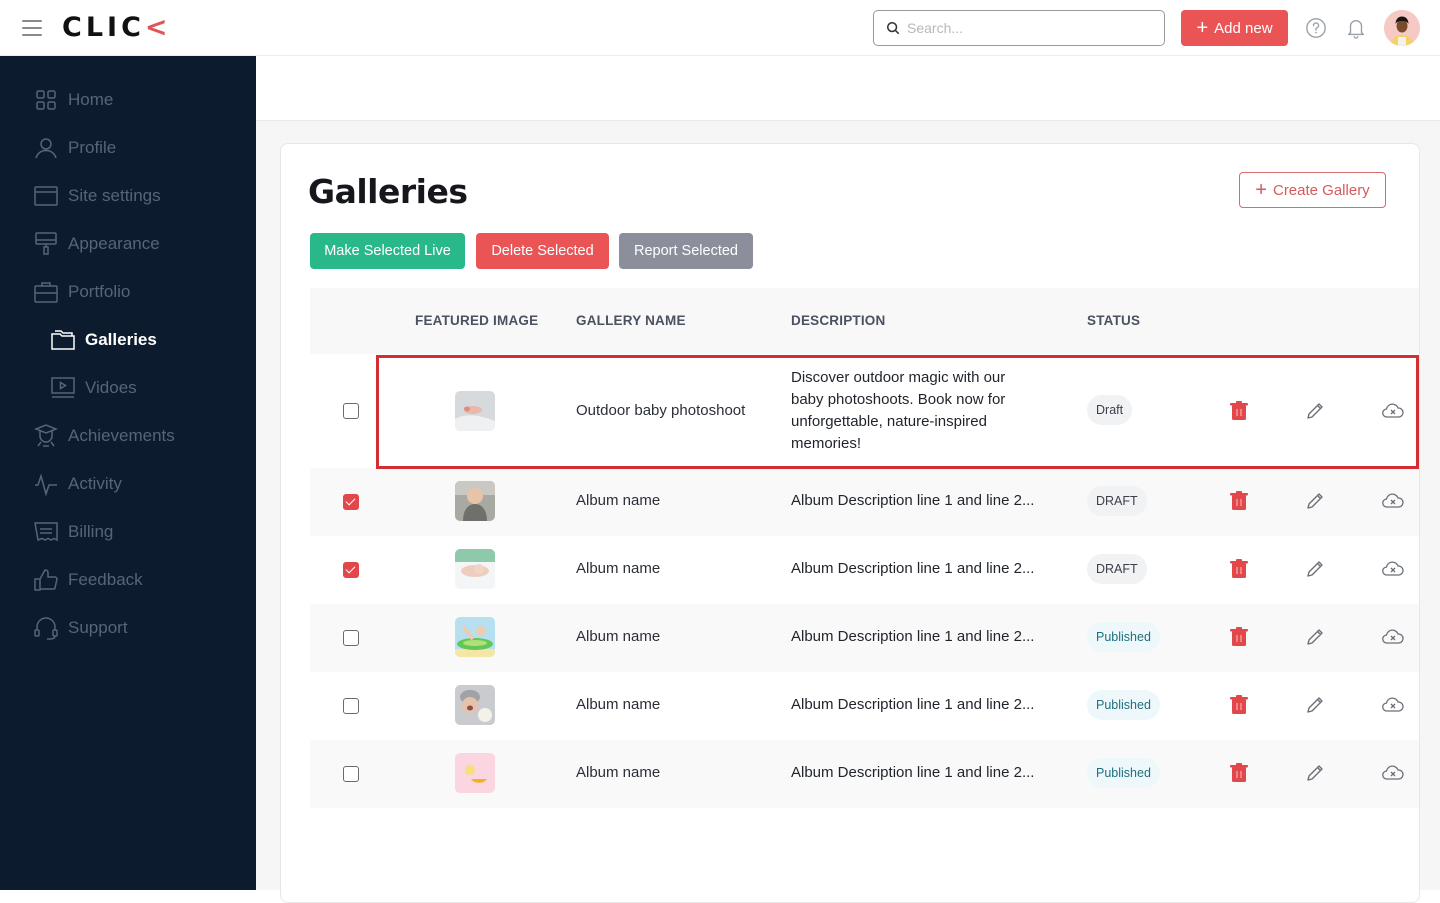  Describe the element at coordinates (1321, 190) in the screenshot. I see `create-gallery-label: Create Gallery` at that location.